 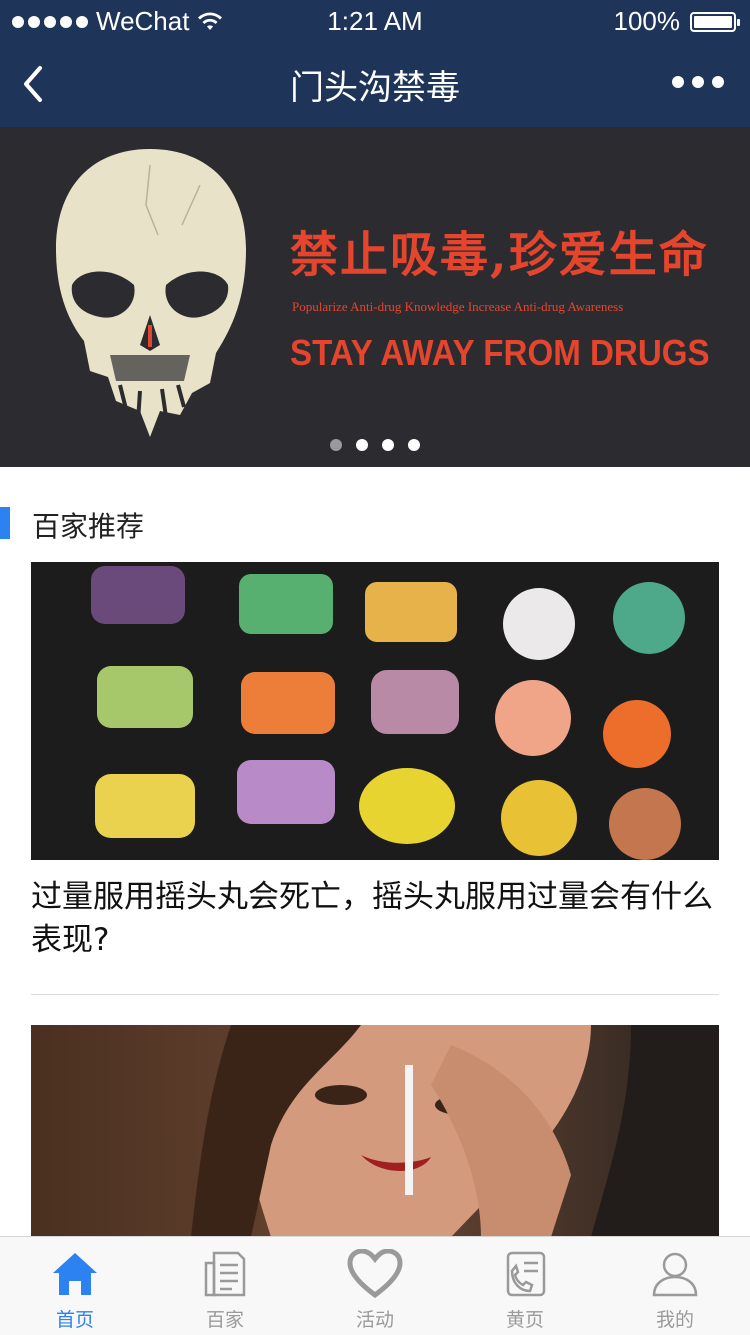 I want to click on tab-label: 黄页, so click(x=524, y=1320).